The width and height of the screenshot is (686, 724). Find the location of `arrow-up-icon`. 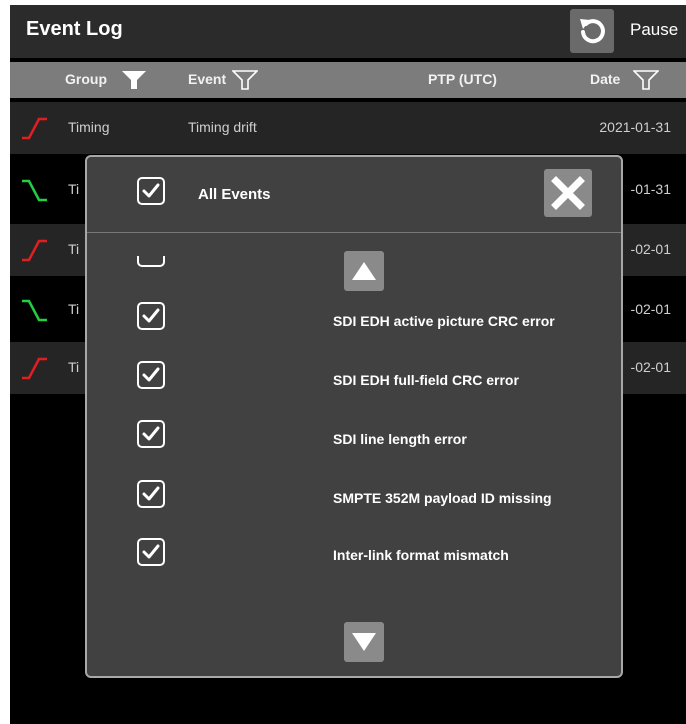

arrow-up-icon is located at coordinates (364, 271).